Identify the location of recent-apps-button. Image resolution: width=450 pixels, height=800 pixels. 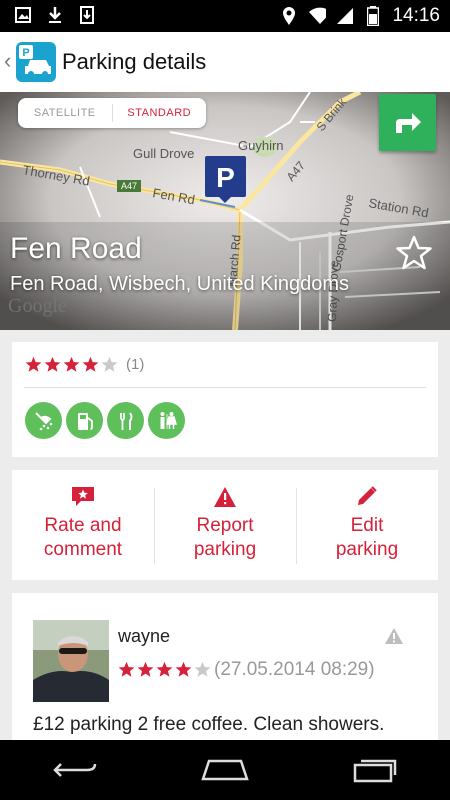
(375, 770).